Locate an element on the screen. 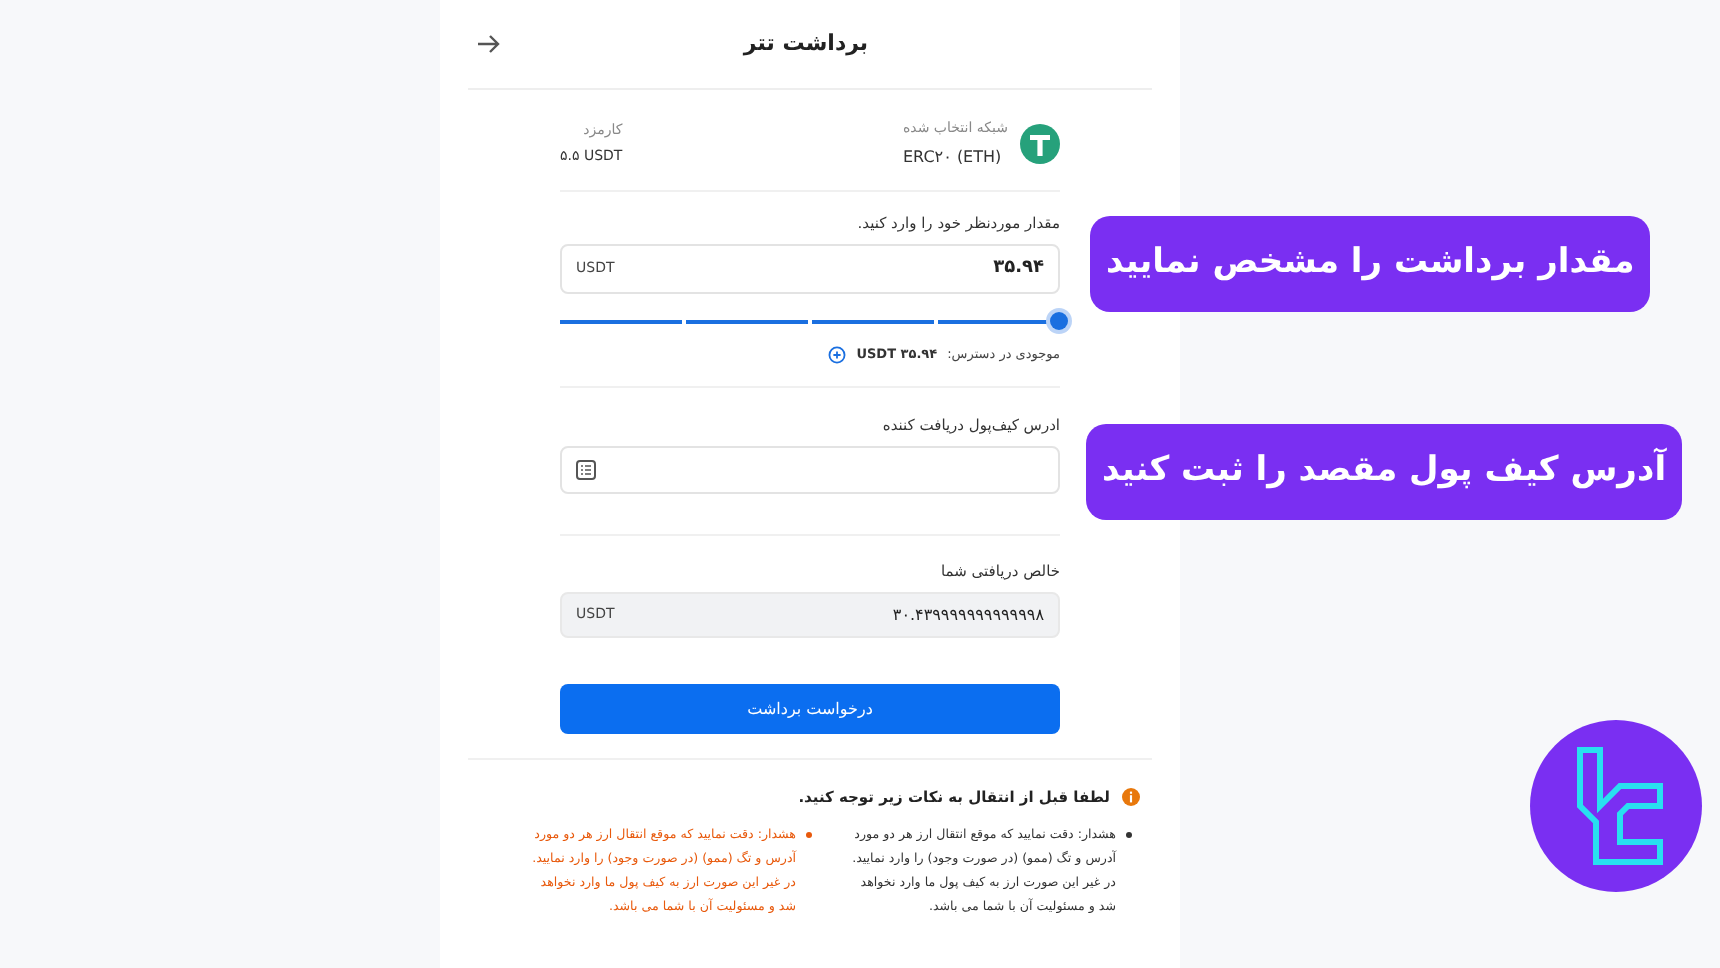 The image size is (1720, 968). callout-label: آدرس کیف پول مقصد را ثبت کنید is located at coordinates (1384, 472).